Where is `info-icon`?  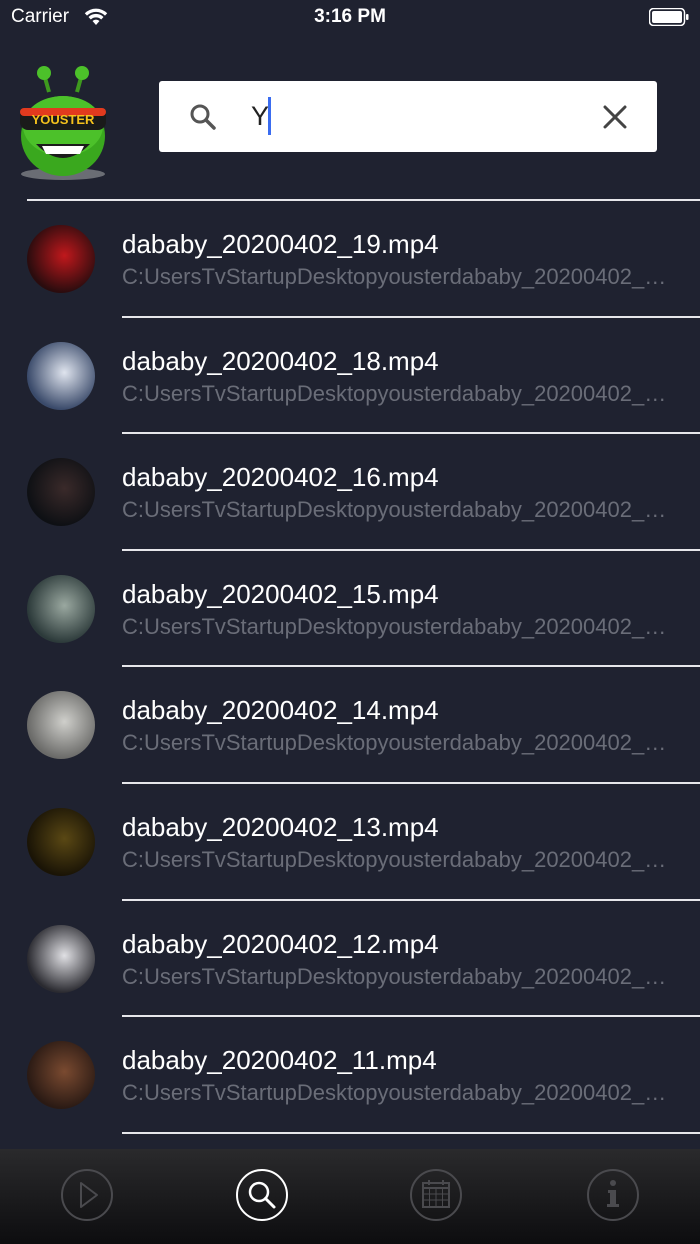 info-icon is located at coordinates (613, 1195).